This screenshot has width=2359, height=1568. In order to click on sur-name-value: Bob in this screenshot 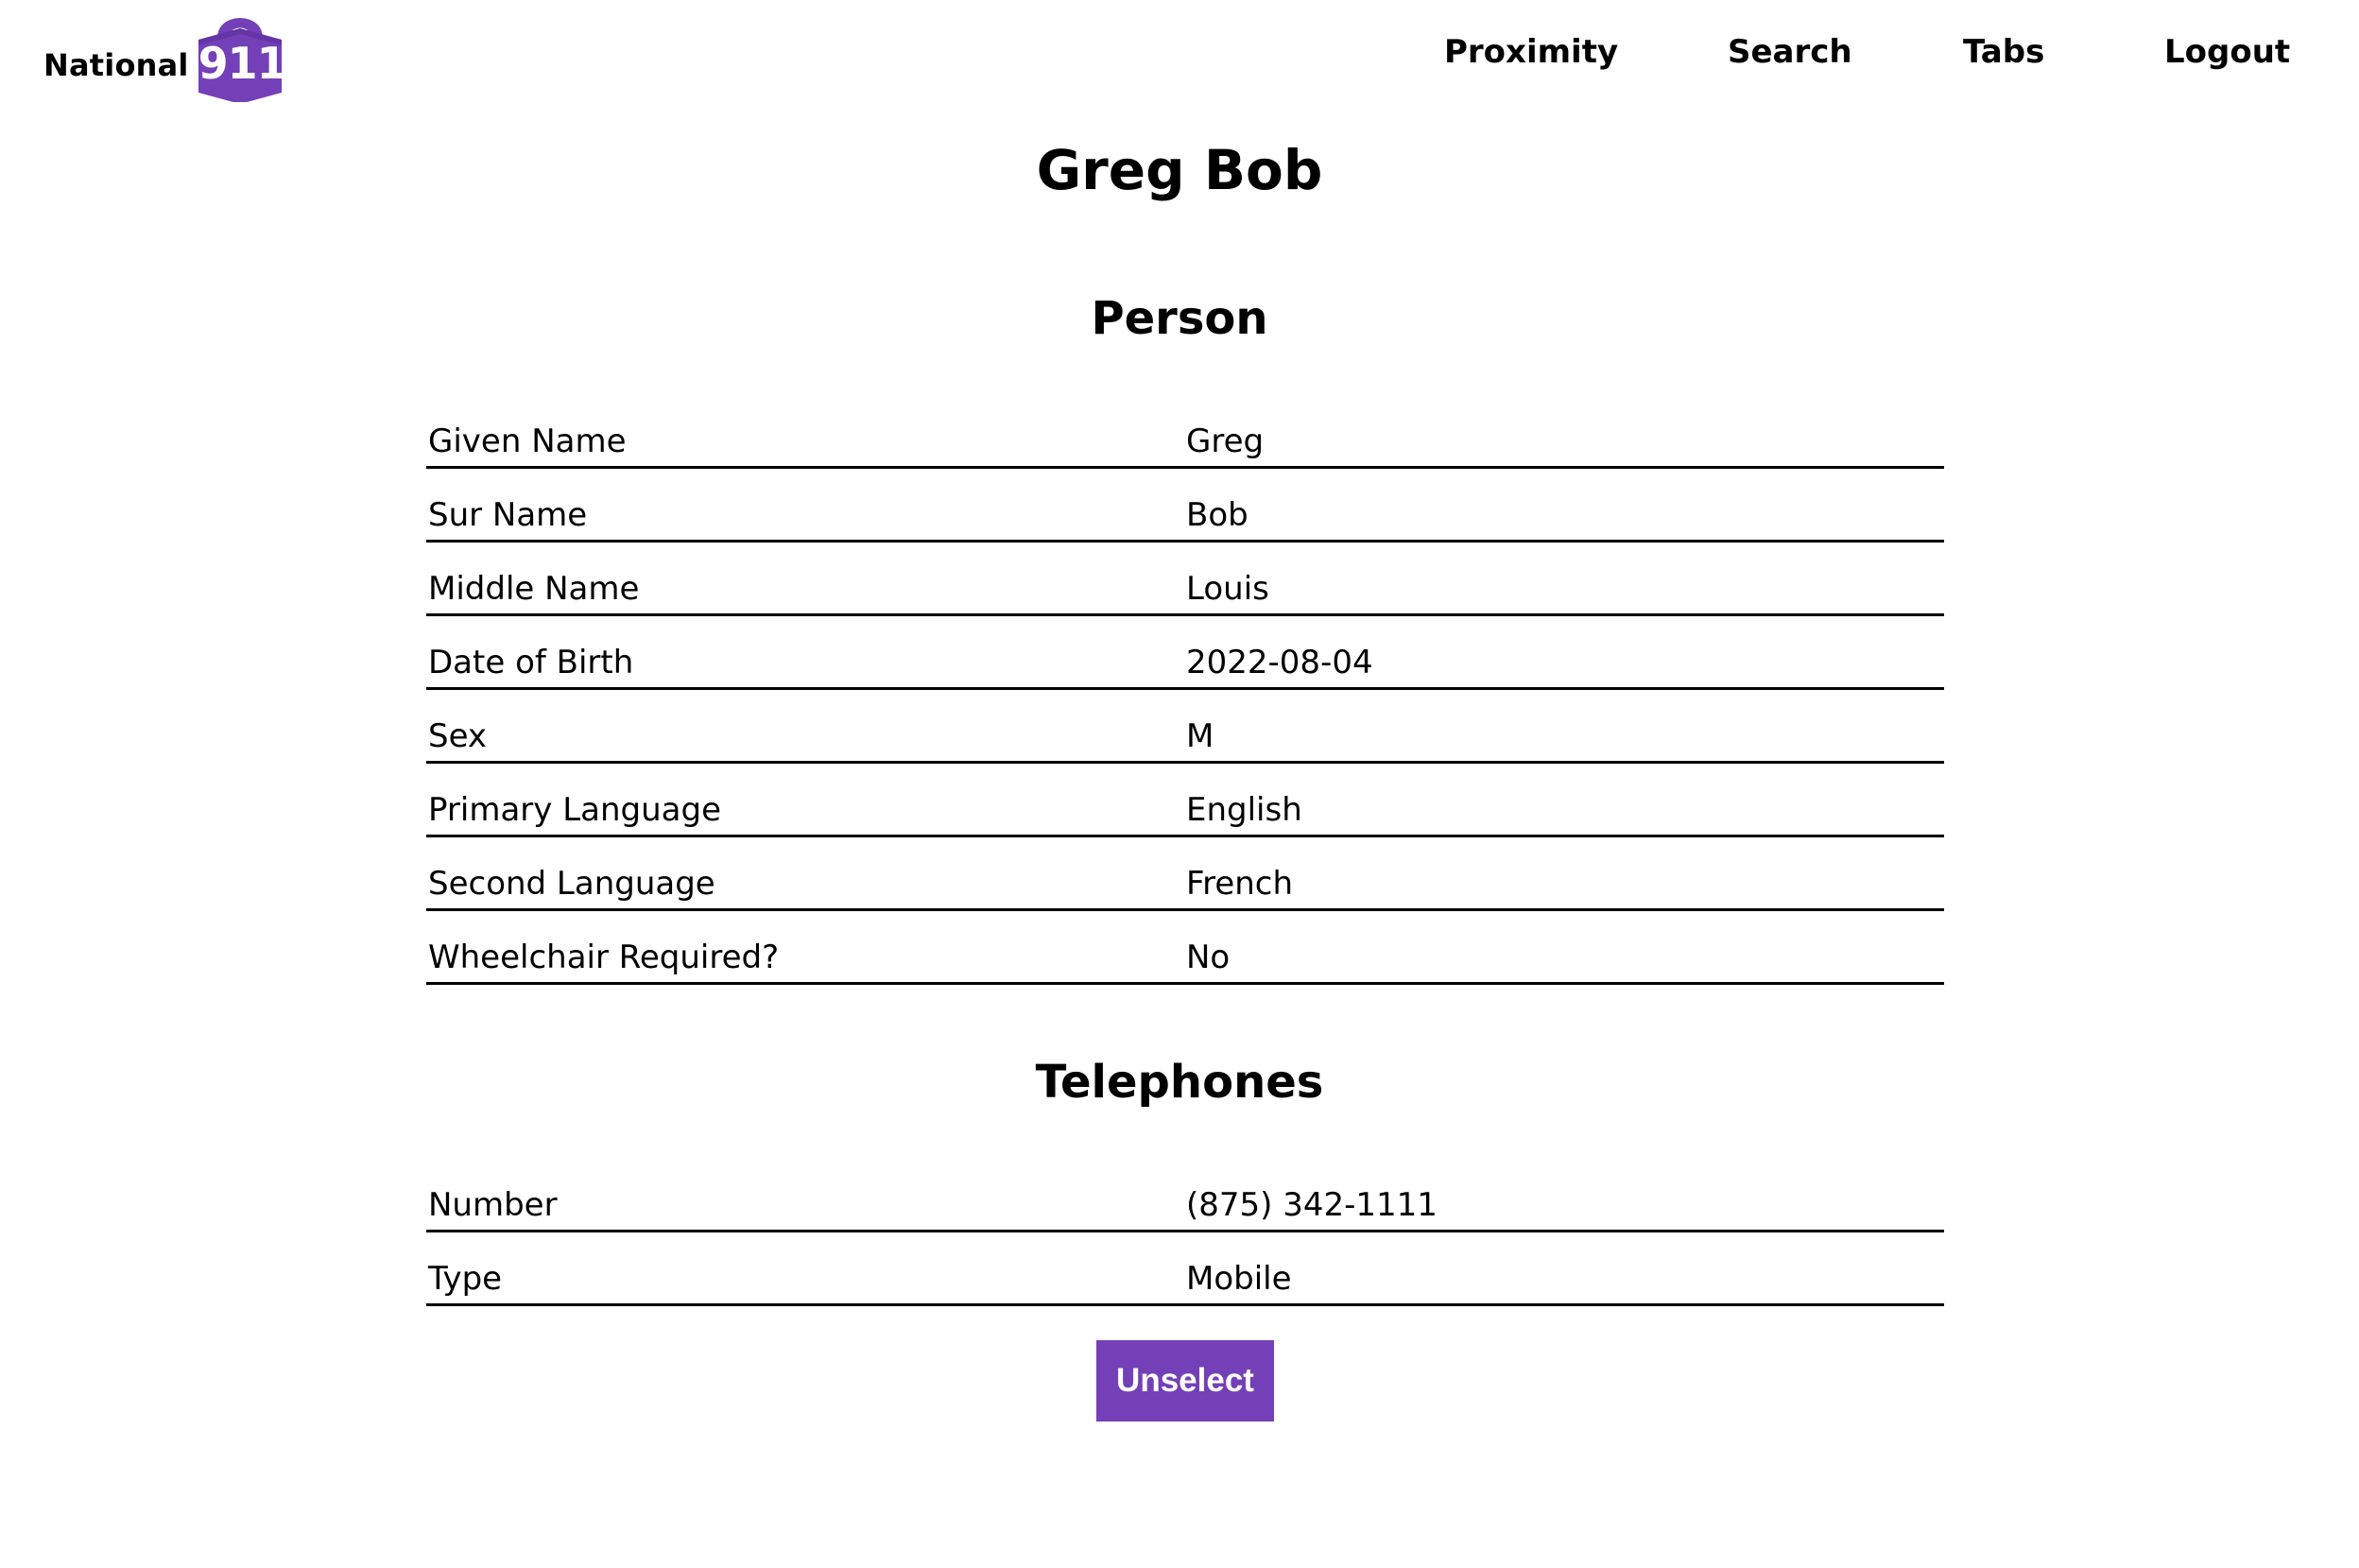, I will do `click(1564, 505)`.